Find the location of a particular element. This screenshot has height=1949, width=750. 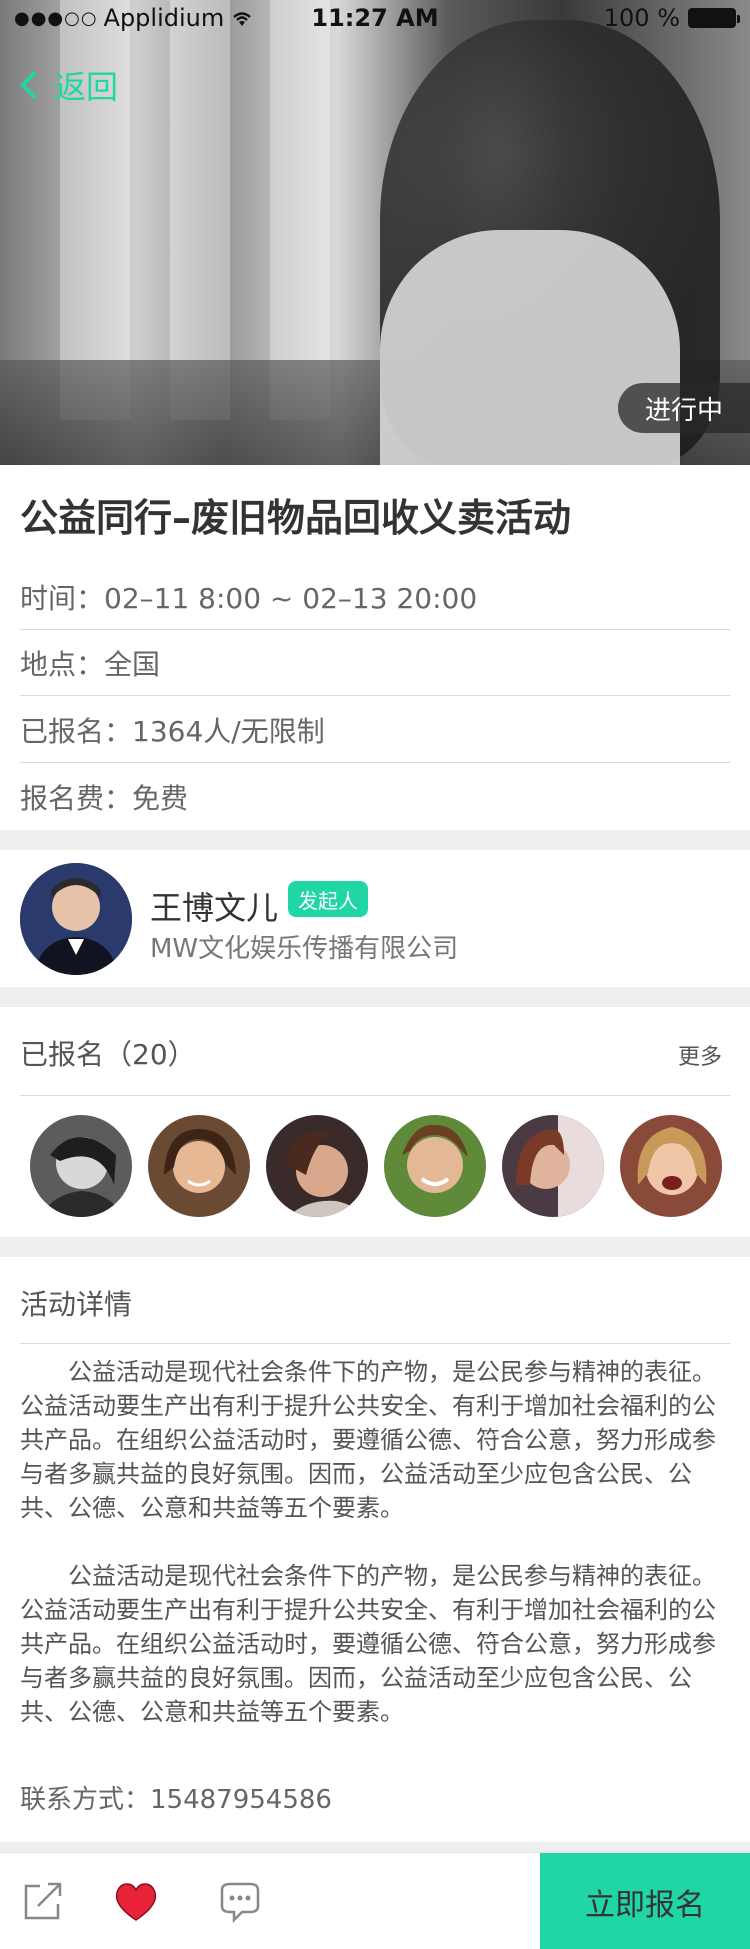

back-button: 返回 is located at coordinates (68, 85).